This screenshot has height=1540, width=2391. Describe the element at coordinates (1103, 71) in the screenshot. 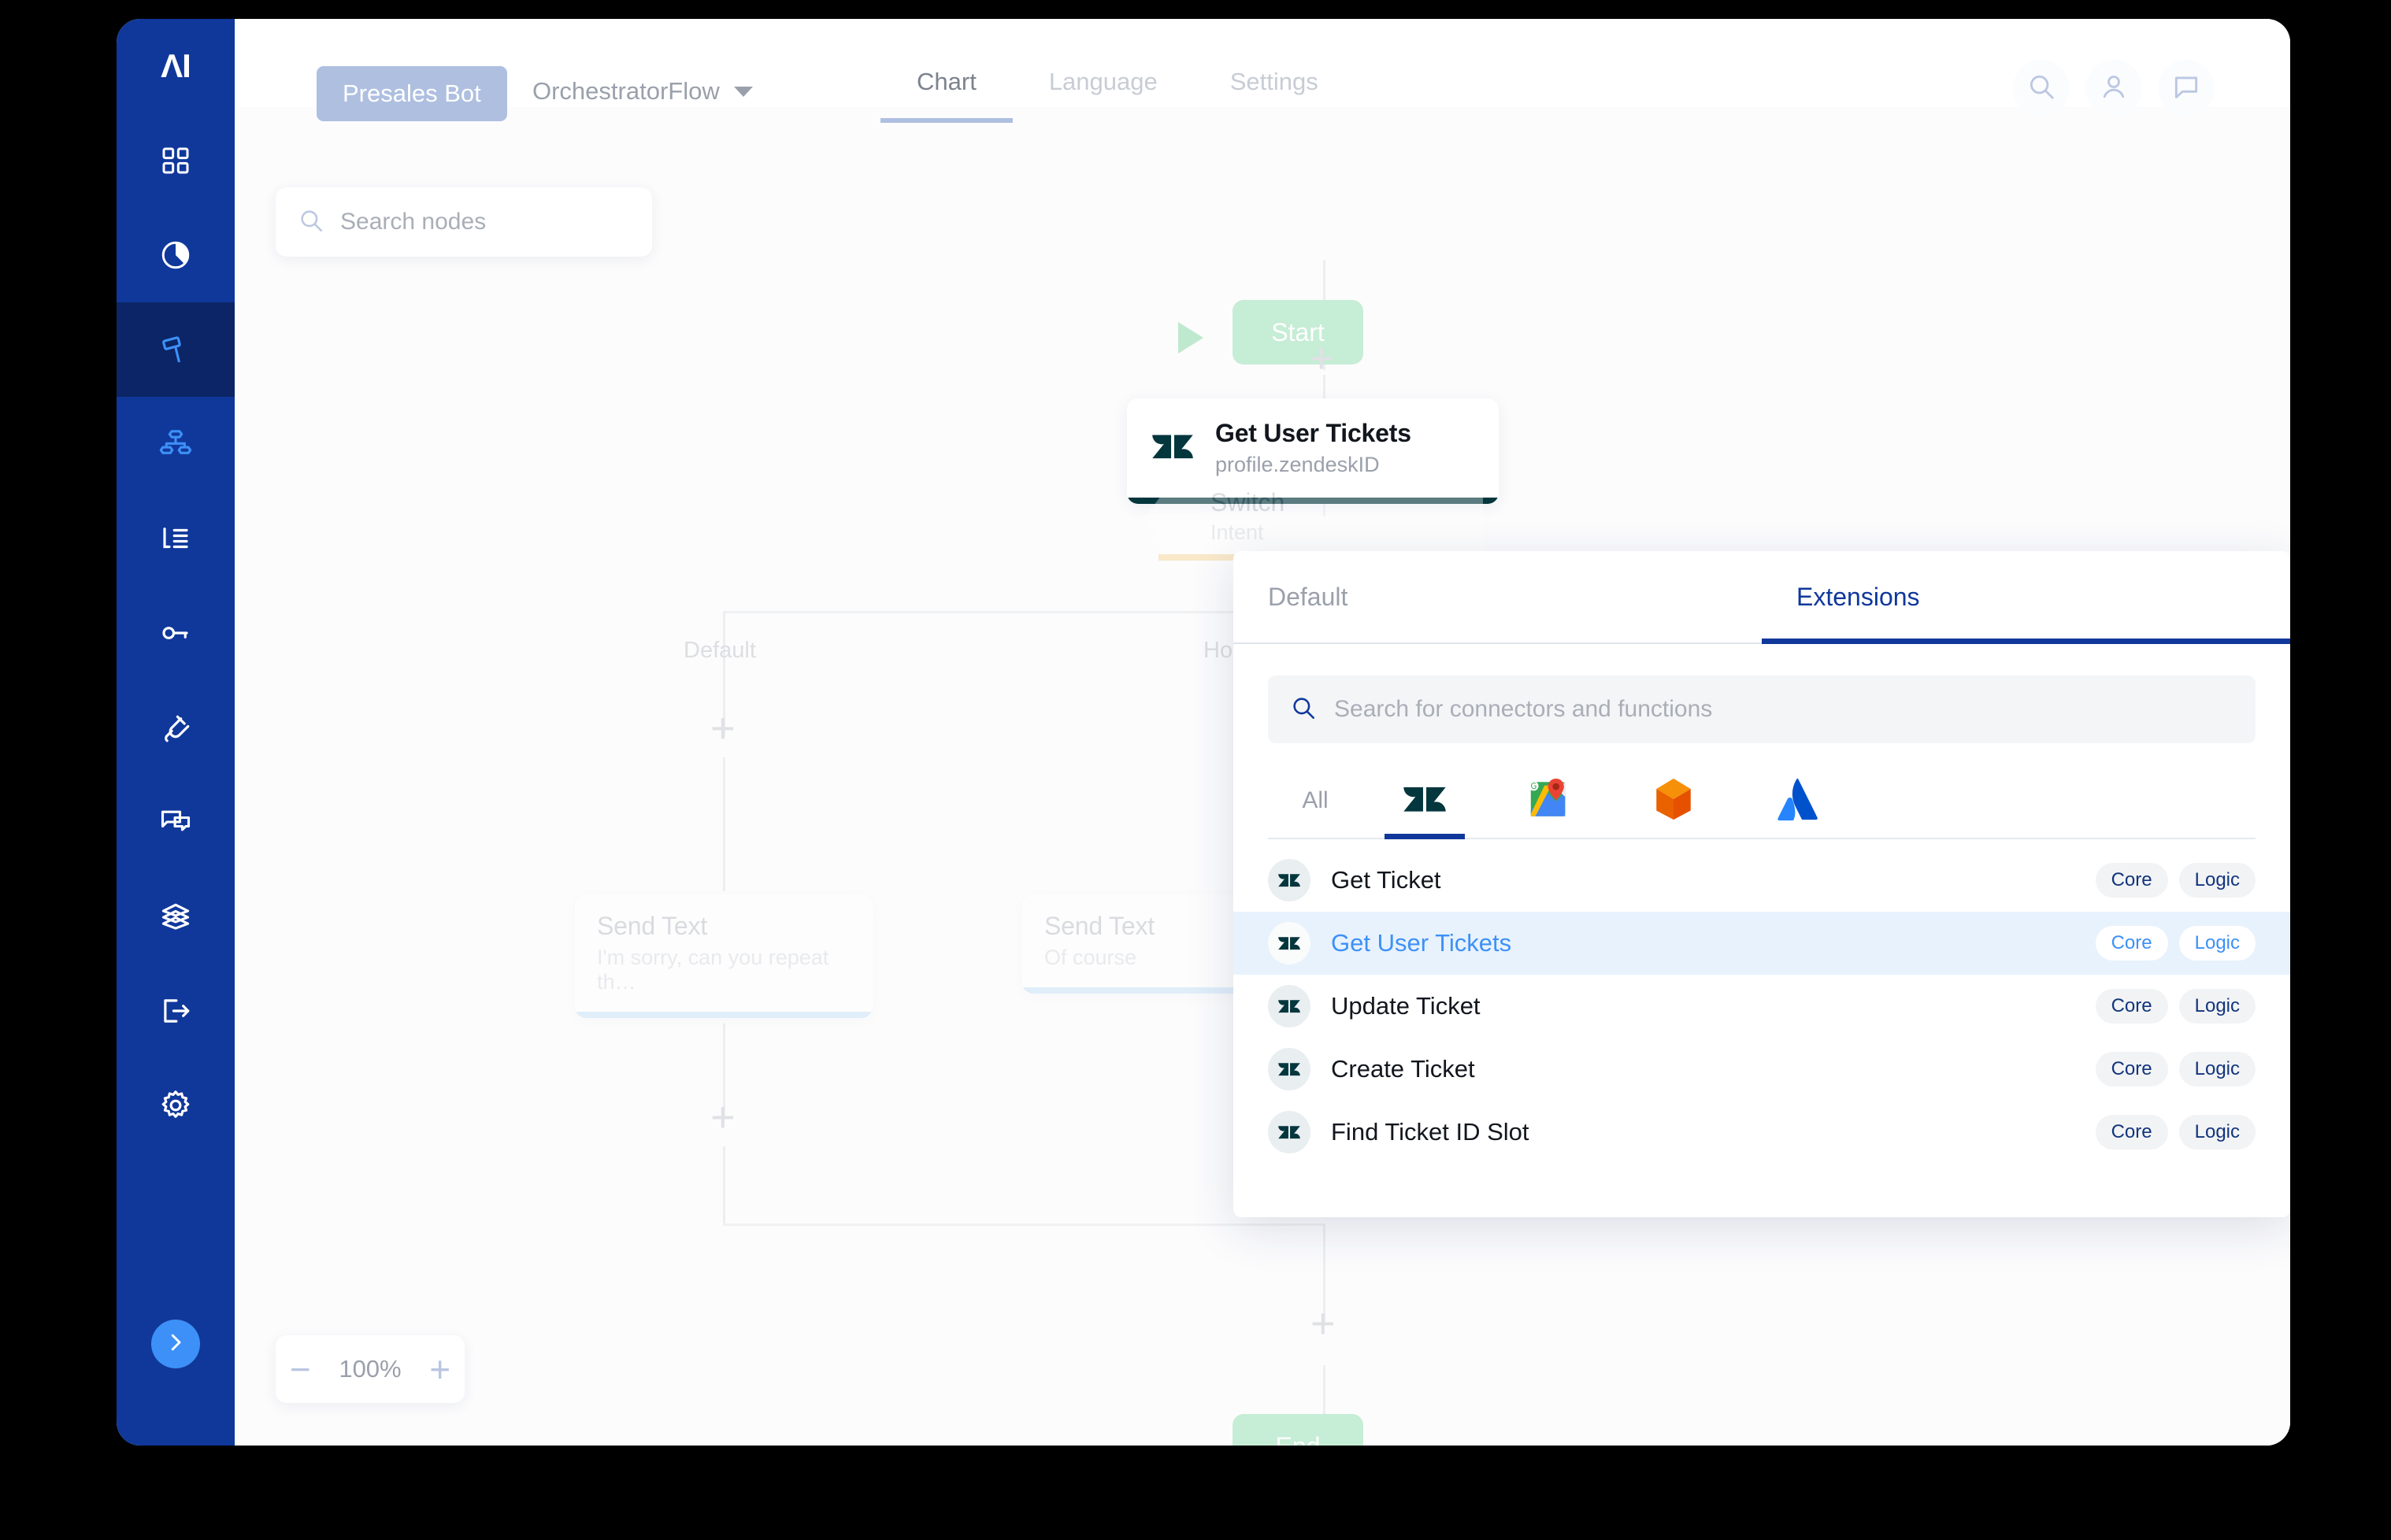

I see `tab-language: Language` at that location.